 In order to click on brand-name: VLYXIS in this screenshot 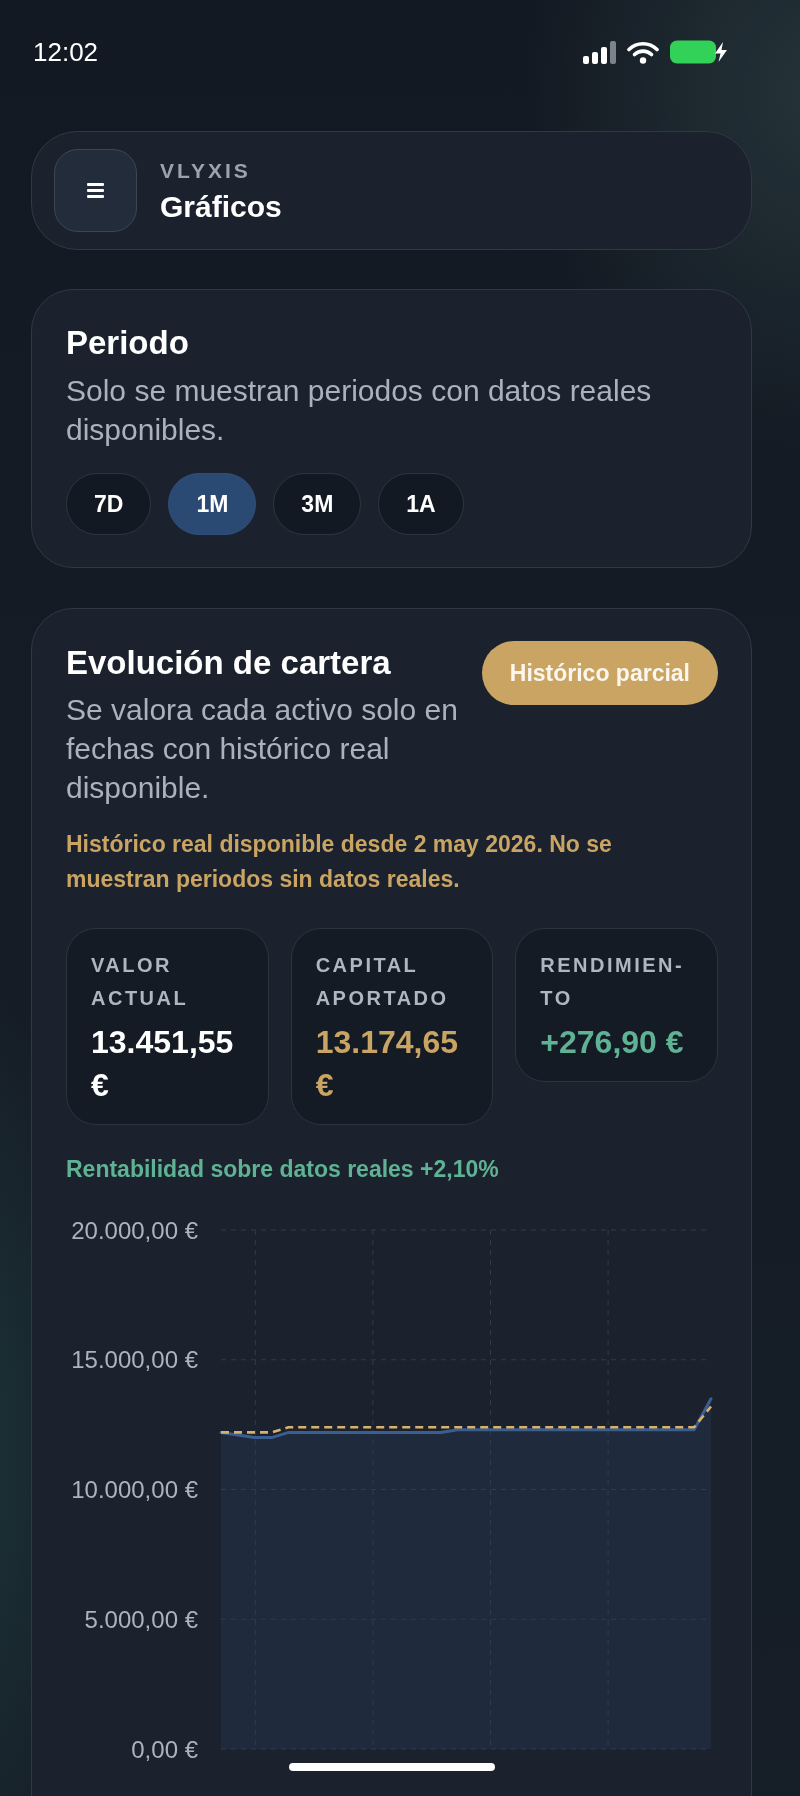, I will do `click(206, 170)`.